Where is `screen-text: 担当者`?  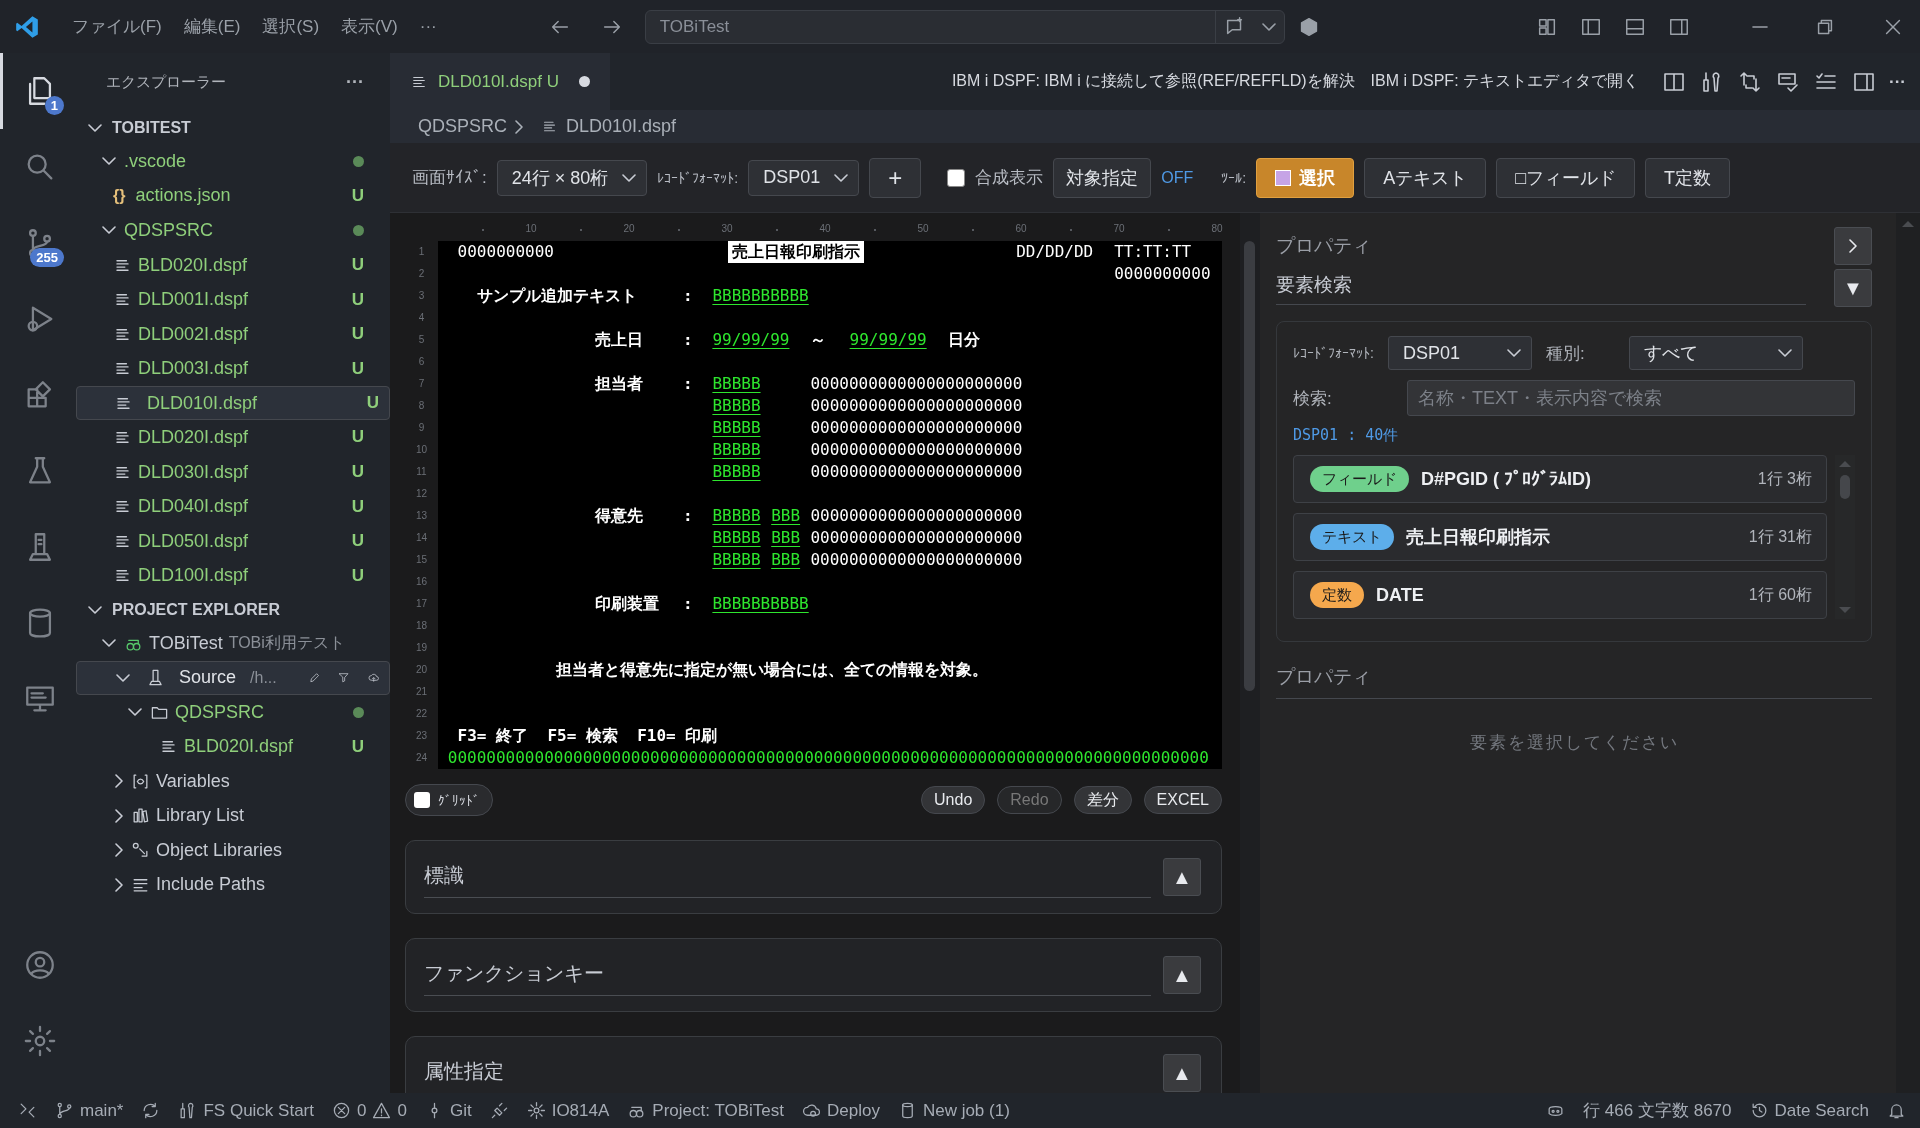 screen-text: 担当者 is located at coordinates (618, 384).